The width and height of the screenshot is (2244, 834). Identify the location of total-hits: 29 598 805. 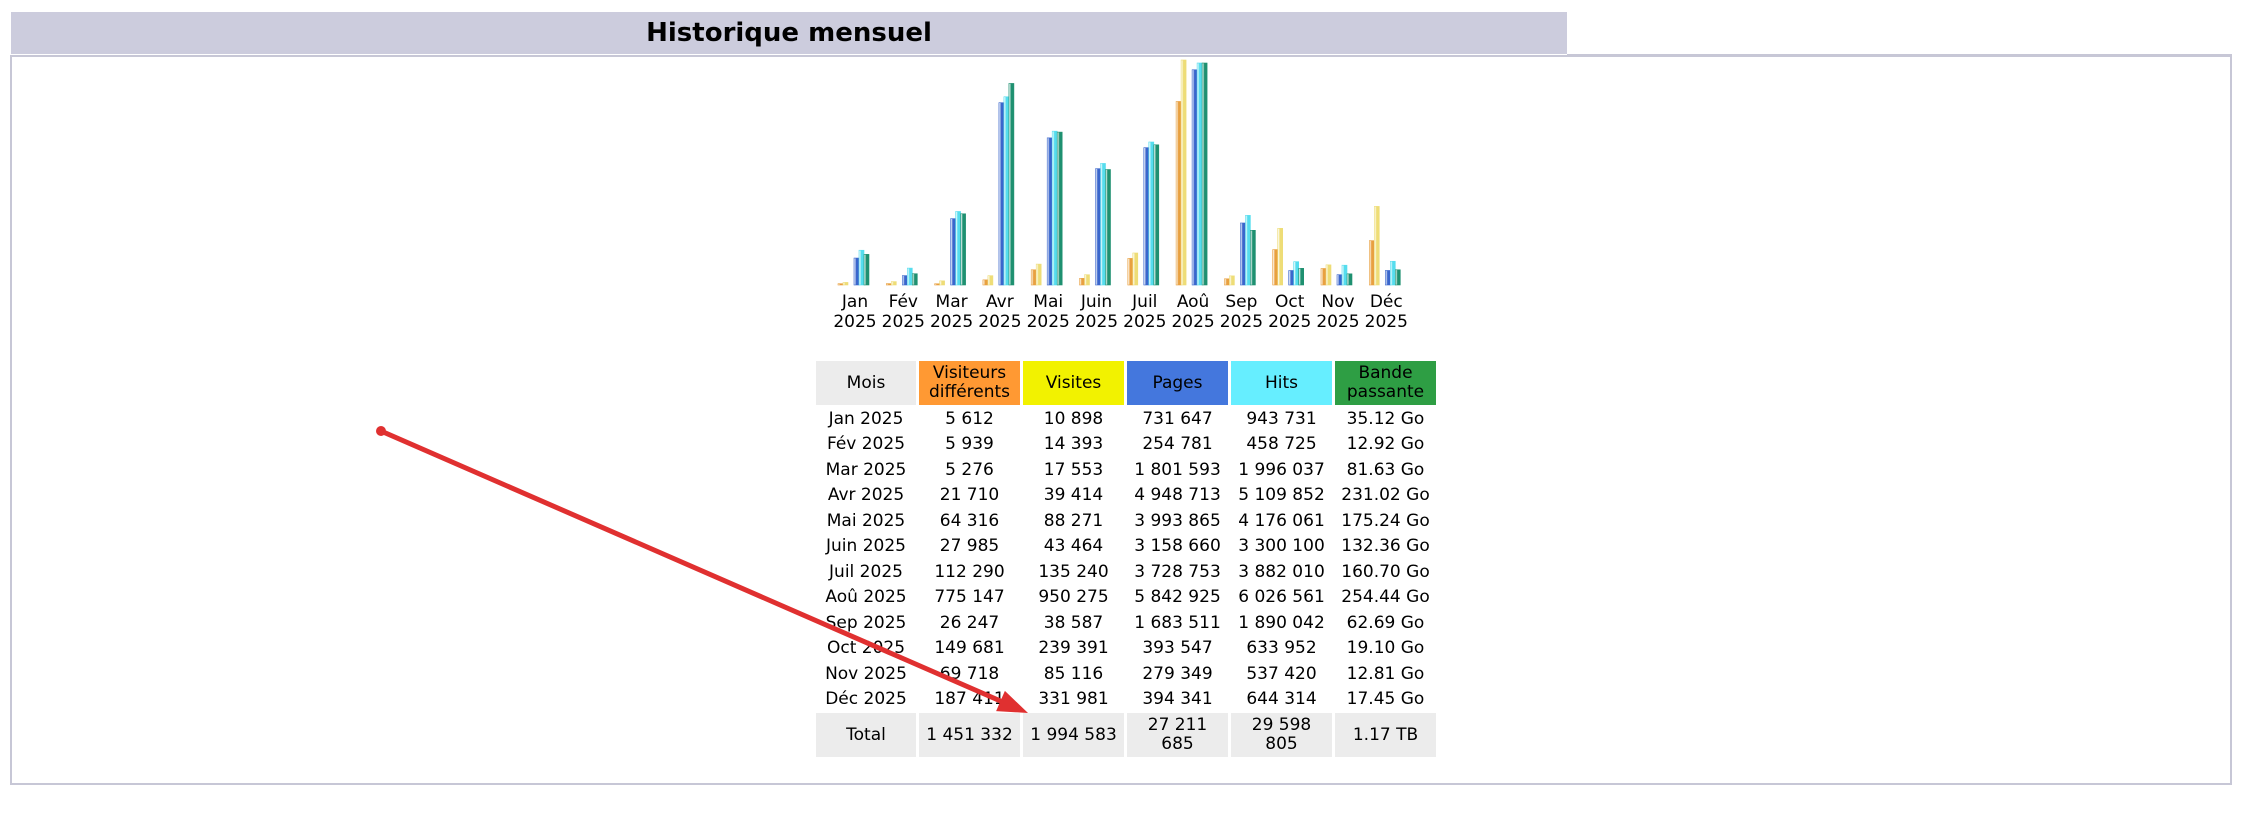
(1281, 735).